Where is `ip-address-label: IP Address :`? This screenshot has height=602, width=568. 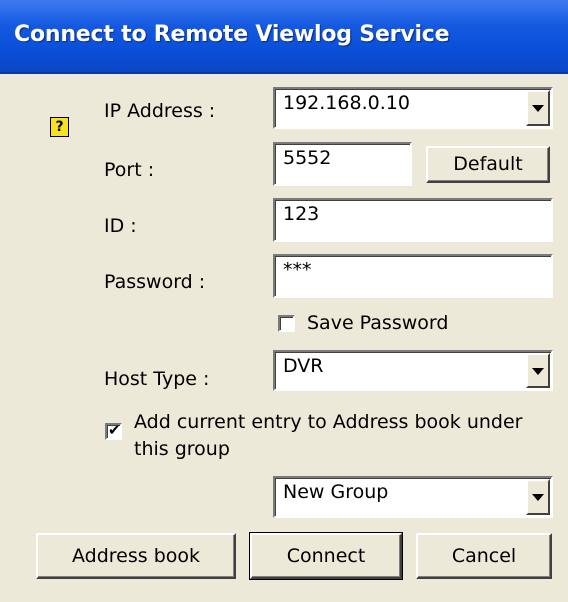
ip-address-label: IP Address : is located at coordinates (160, 111).